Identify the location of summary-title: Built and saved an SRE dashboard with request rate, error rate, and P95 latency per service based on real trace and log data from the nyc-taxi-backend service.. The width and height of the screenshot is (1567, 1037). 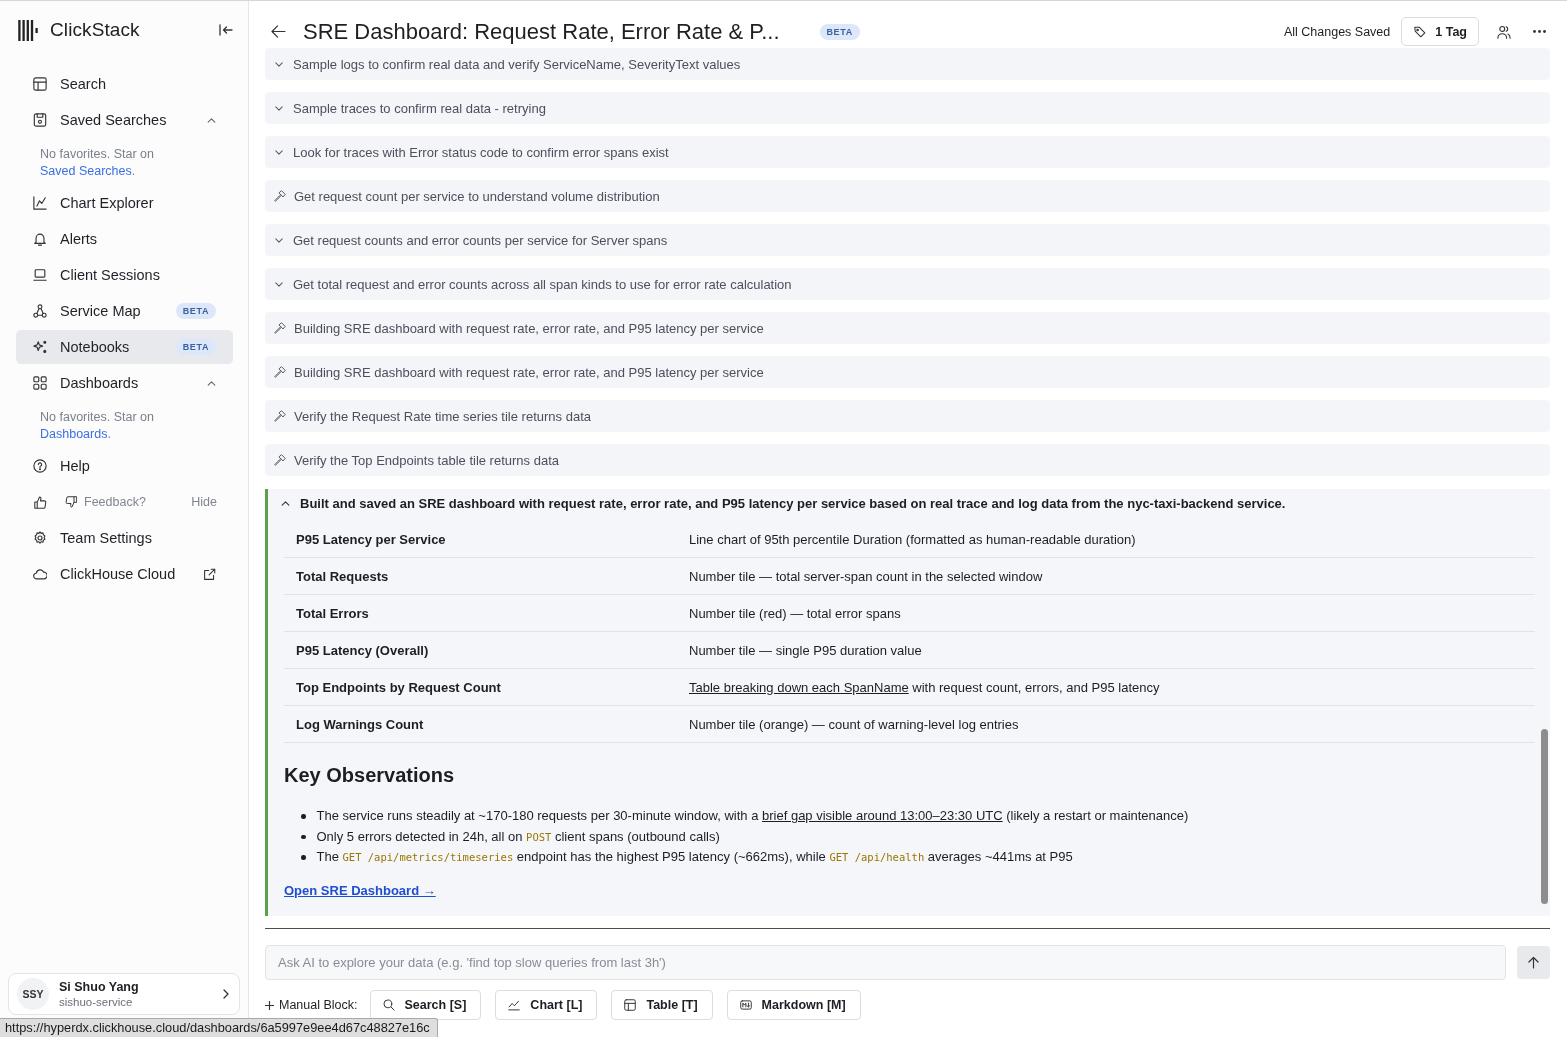
(793, 503).